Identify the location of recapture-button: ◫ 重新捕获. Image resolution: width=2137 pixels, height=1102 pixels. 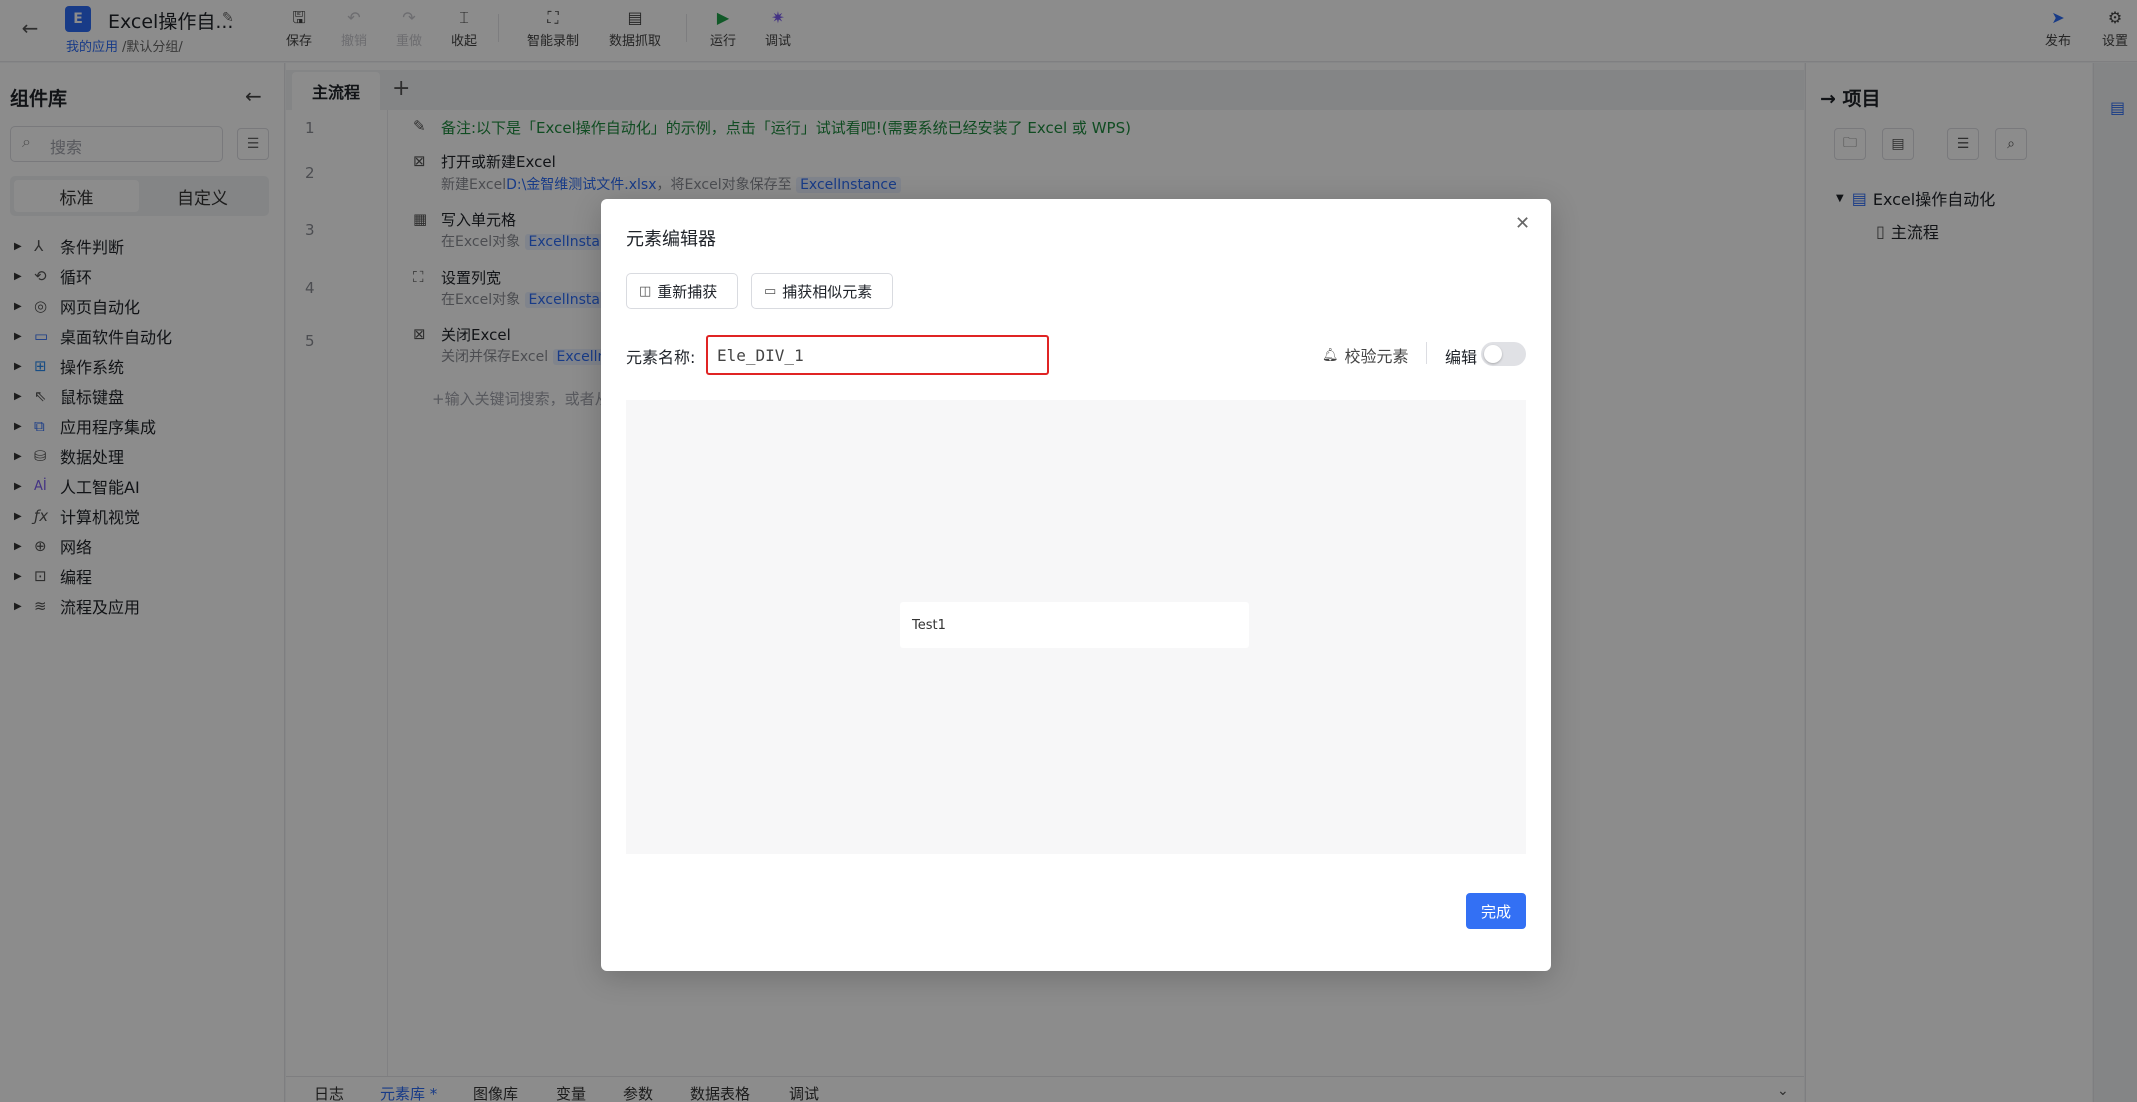
(682, 291).